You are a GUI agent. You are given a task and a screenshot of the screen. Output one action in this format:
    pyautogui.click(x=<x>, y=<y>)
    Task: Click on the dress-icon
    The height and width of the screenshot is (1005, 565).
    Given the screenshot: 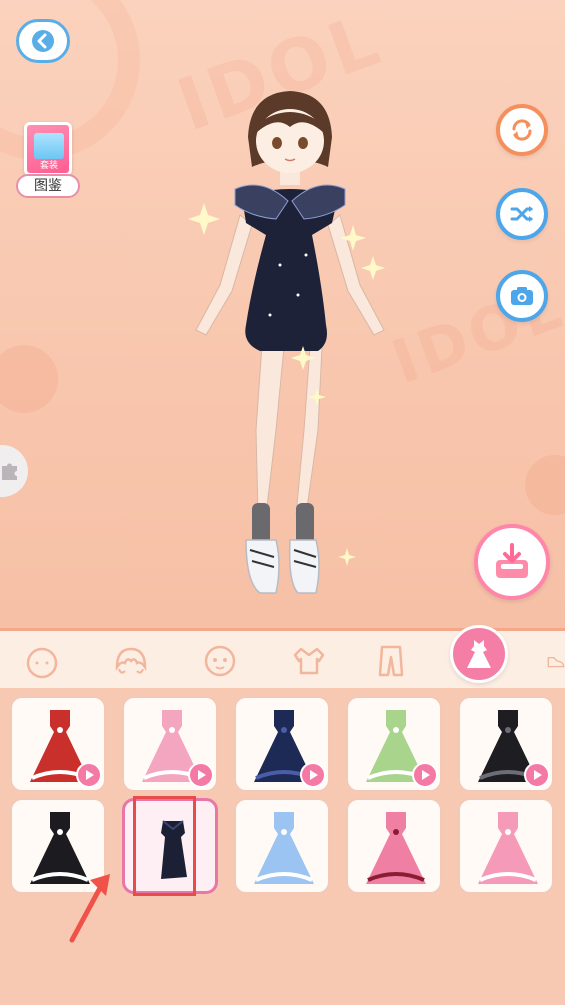 What is the action you would take?
    pyautogui.click(x=479, y=654)
    